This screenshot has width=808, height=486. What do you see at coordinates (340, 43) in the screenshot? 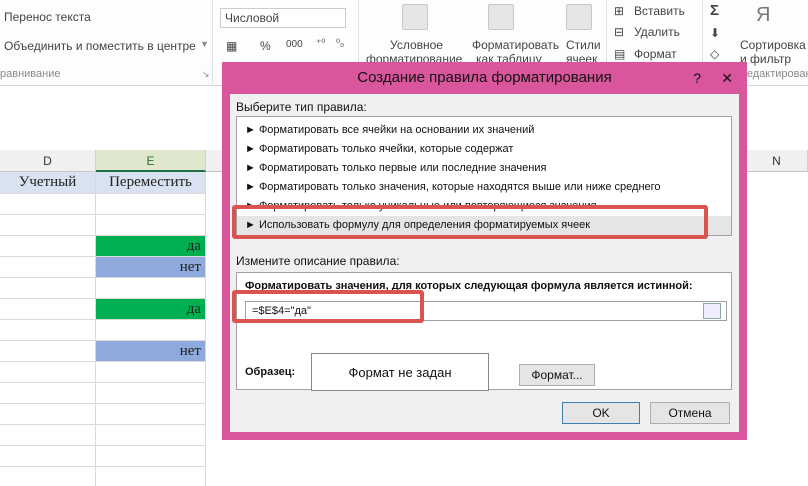
I see `decrease-decimal-icon: ⁰₀` at bounding box center [340, 43].